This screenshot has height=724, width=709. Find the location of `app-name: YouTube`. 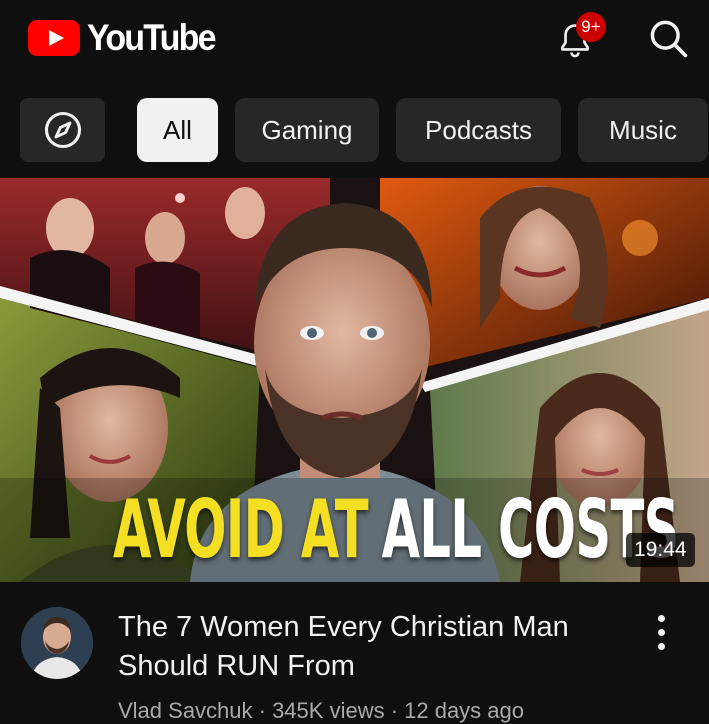

app-name: YouTube is located at coordinates (152, 37).